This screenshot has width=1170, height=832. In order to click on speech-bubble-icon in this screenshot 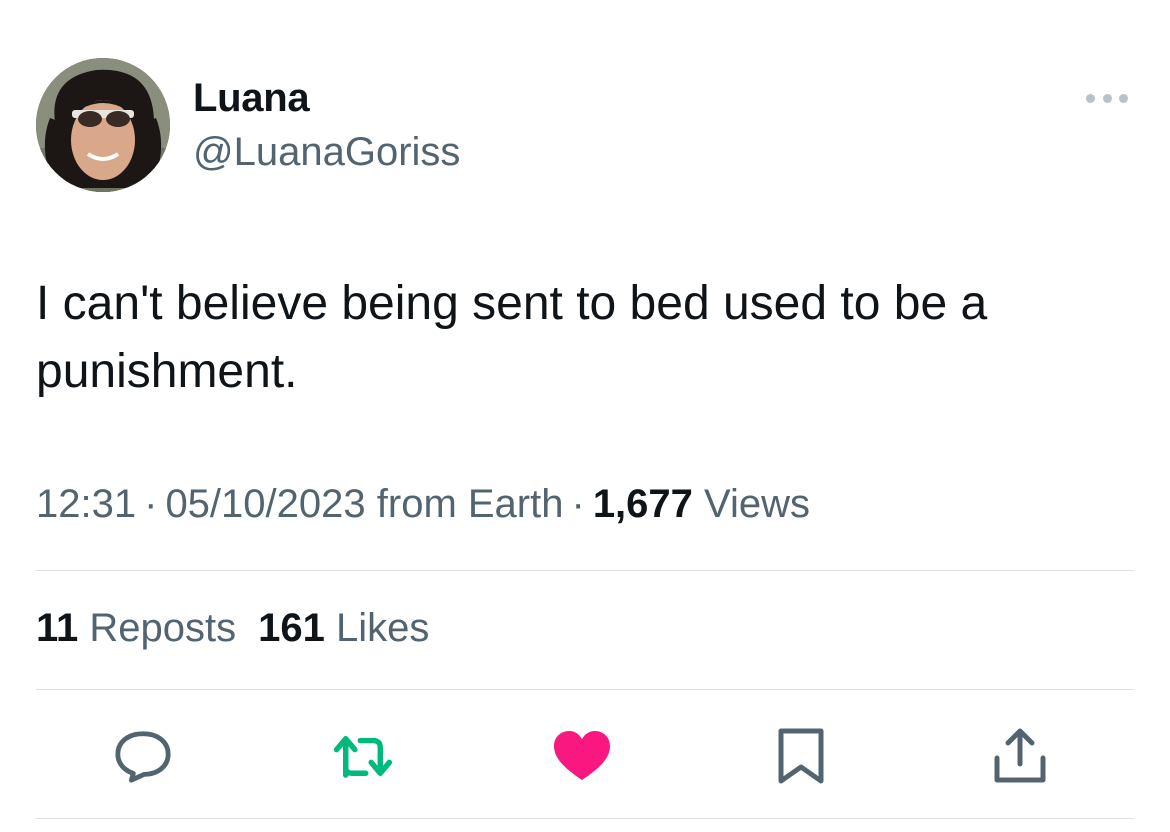, I will do `click(143, 757)`.